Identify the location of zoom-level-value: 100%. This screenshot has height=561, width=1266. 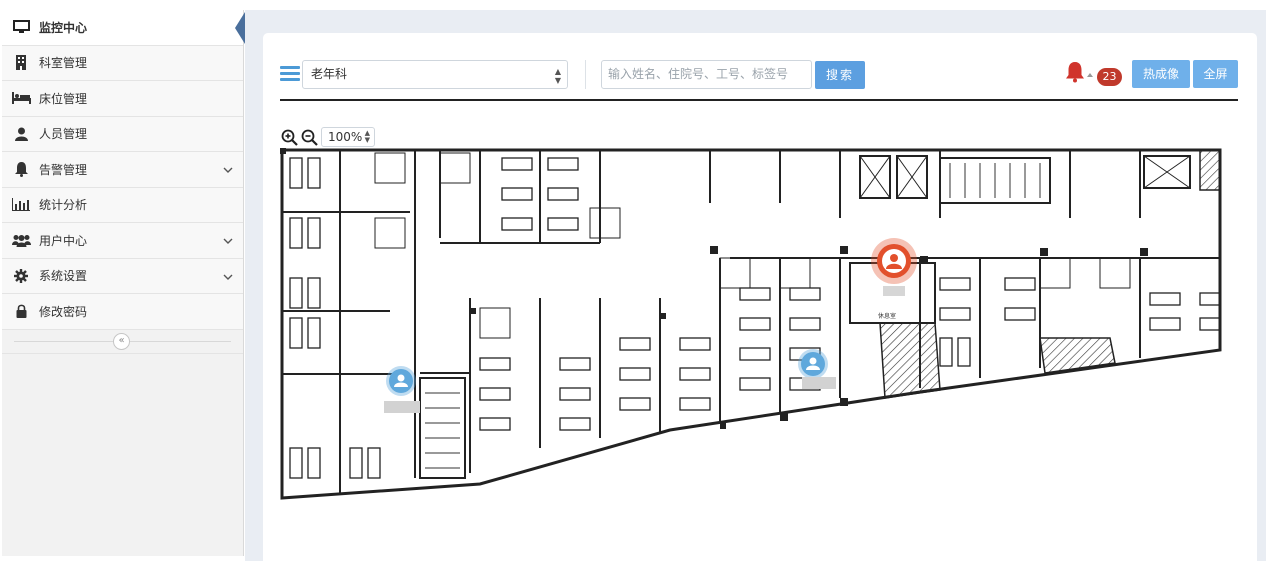
(345, 137).